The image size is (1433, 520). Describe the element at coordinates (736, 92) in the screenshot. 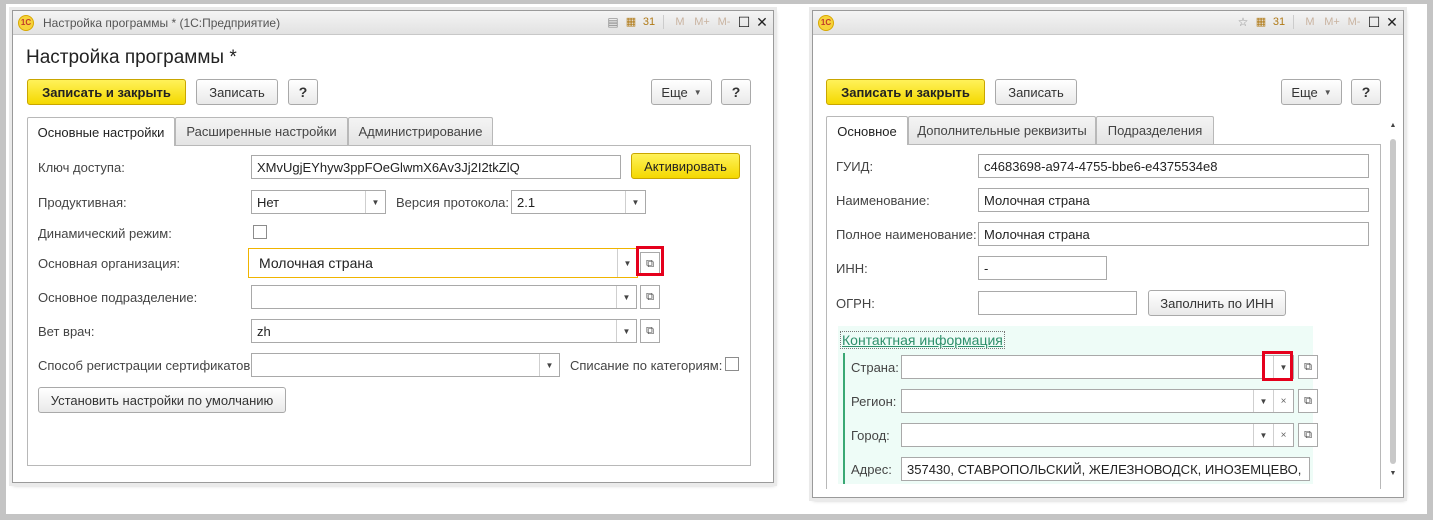

I see `help-button-2: ?` at that location.